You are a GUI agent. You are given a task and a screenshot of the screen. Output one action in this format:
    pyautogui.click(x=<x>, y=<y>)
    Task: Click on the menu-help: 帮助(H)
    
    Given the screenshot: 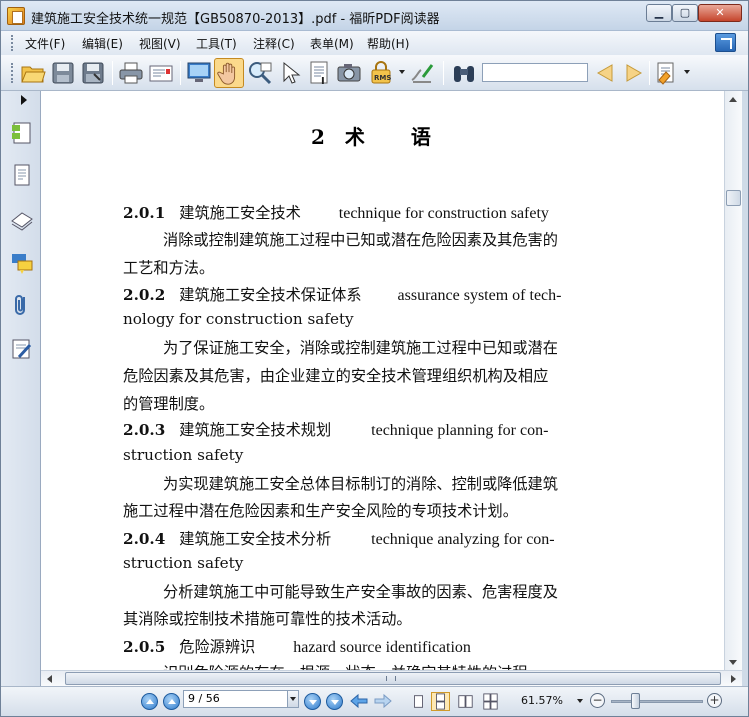 What is the action you would take?
    pyautogui.click(x=388, y=43)
    